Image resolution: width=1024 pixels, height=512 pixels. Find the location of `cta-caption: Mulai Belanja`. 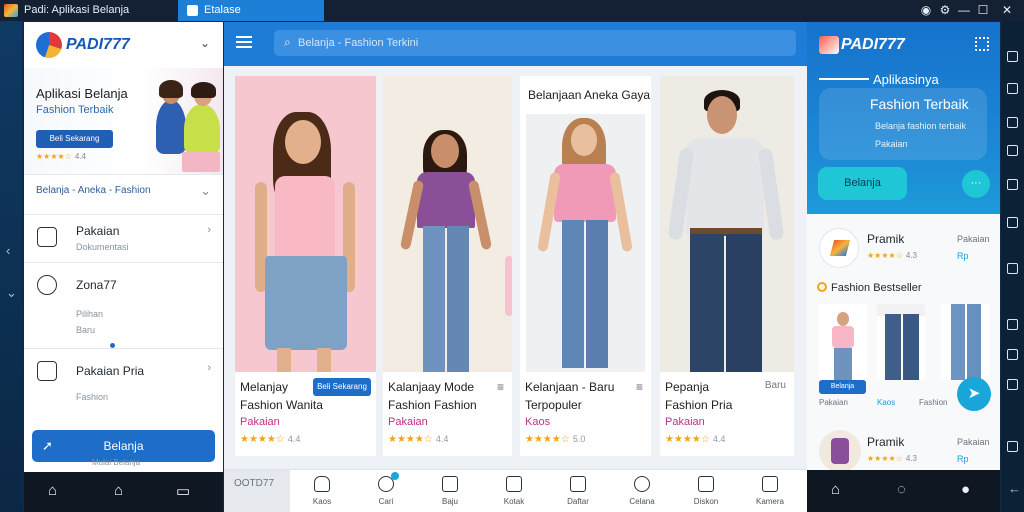

cta-caption: Mulai Belanja is located at coordinates (116, 462).